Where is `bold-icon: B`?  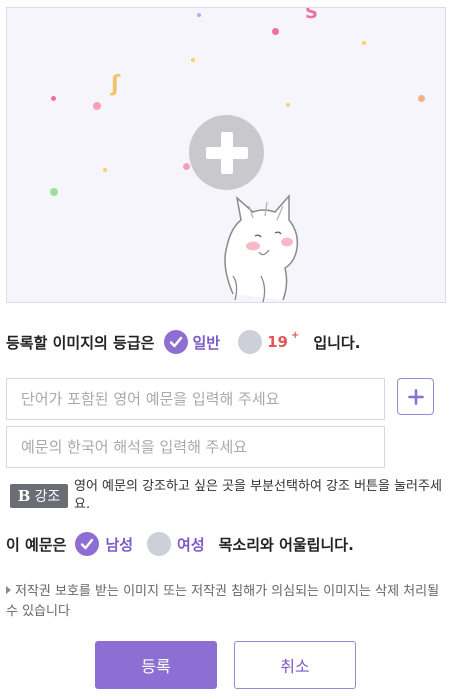 bold-icon: B is located at coordinates (24, 496).